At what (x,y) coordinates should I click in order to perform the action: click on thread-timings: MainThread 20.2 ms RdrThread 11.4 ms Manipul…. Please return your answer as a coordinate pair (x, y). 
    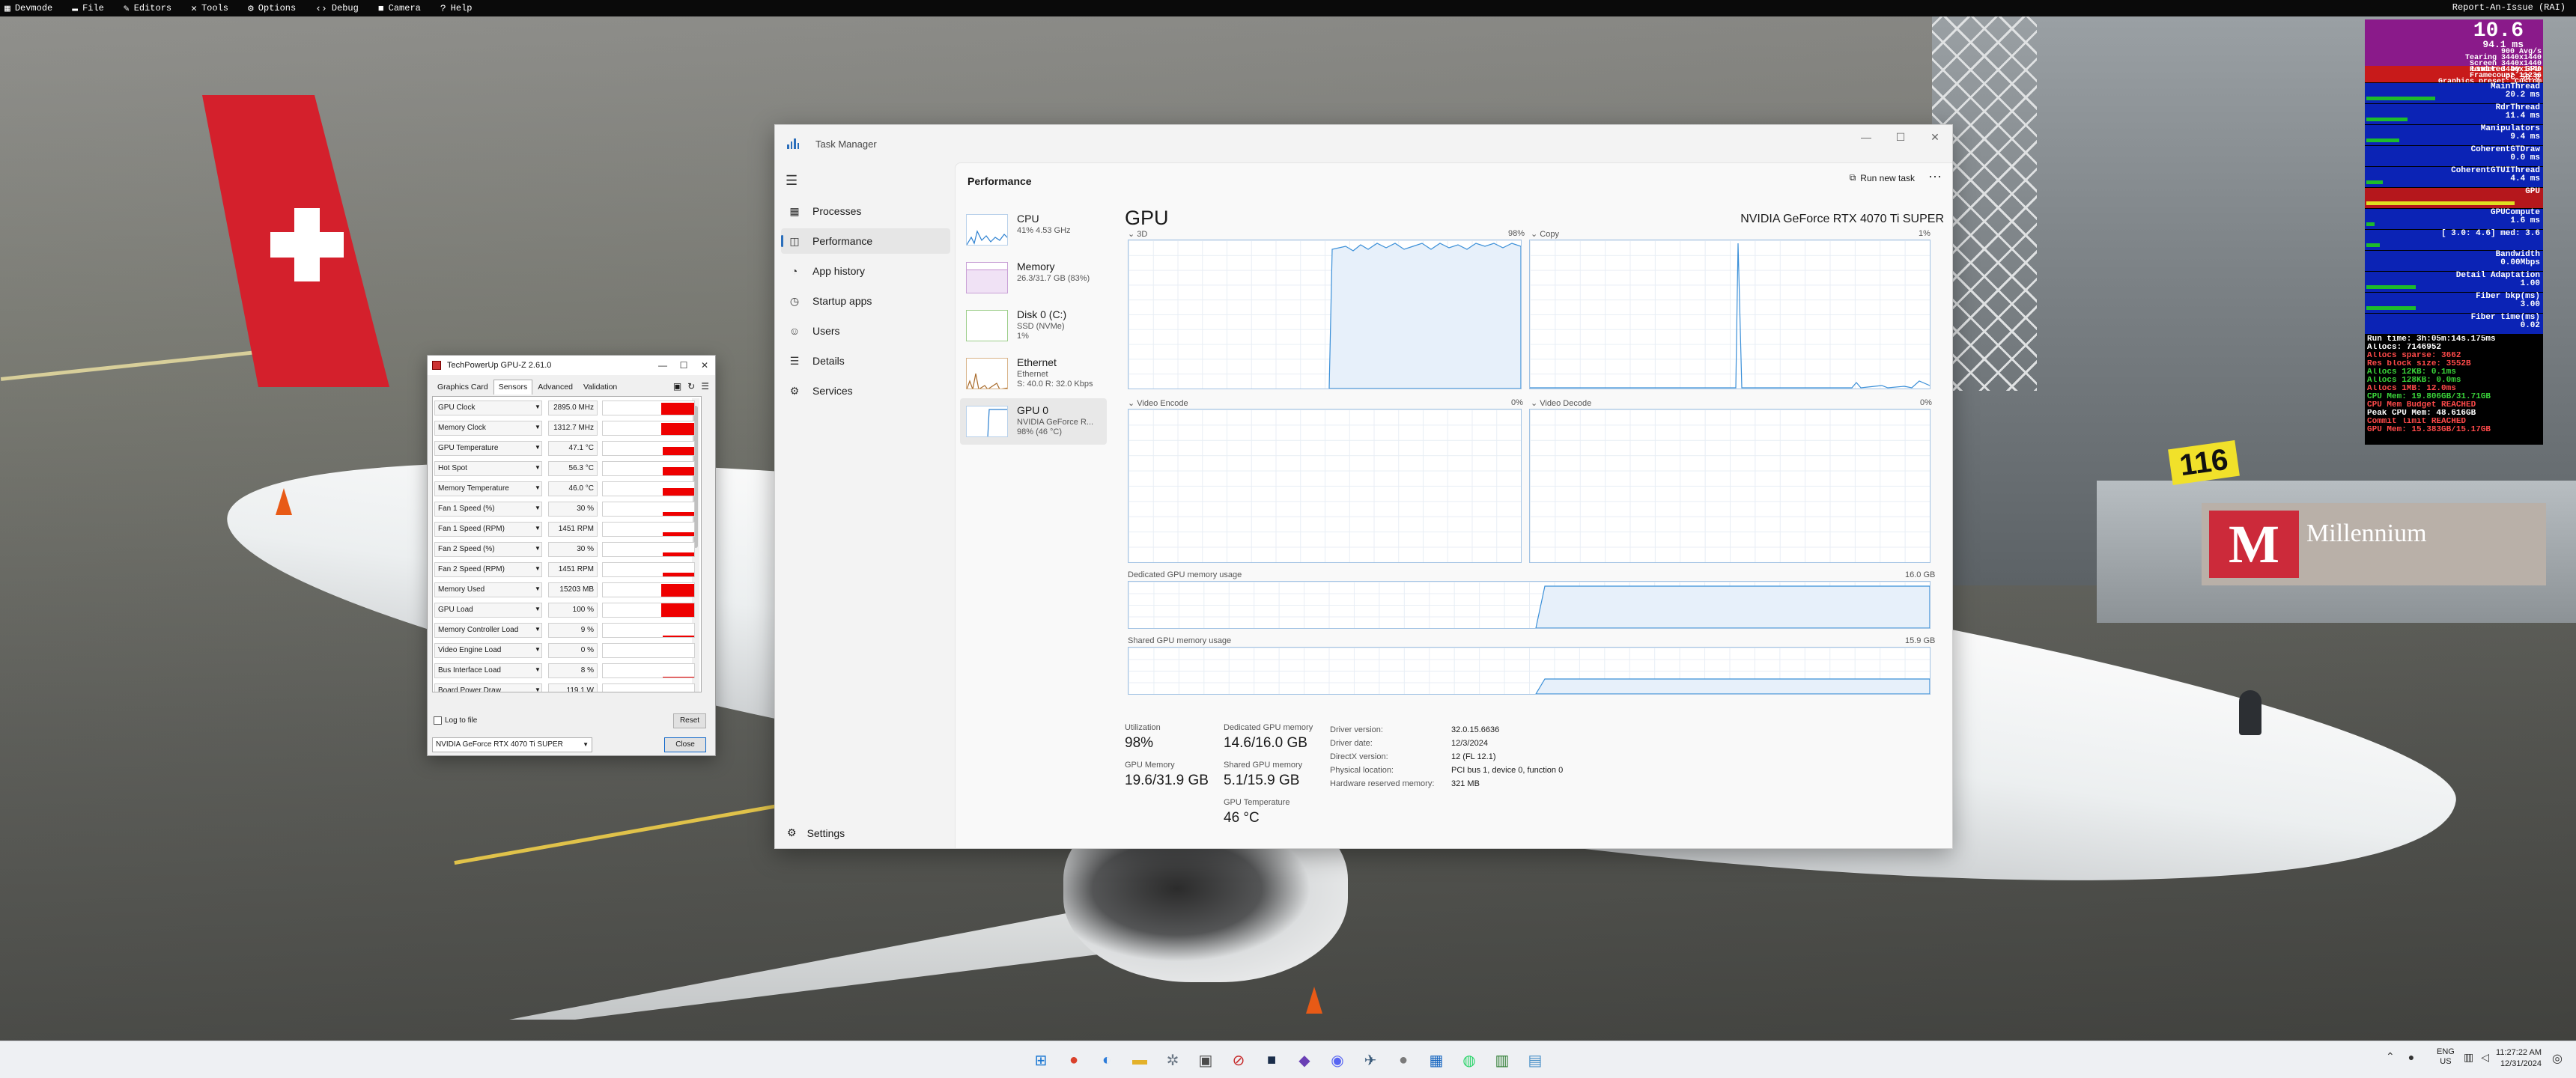
    Looking at the image, I should click on (2454, 208).